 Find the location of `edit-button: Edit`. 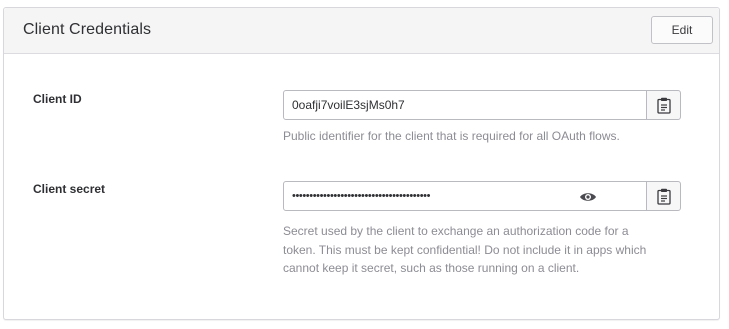

edit-button: Edit is located at coordinates (682, 30).